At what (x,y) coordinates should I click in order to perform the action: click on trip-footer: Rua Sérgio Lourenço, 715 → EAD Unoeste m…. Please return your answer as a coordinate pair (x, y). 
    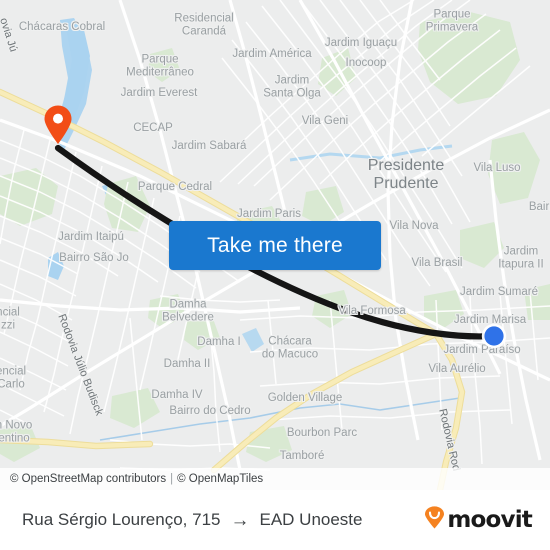
    Looking at the image, I should click on (275, 520).